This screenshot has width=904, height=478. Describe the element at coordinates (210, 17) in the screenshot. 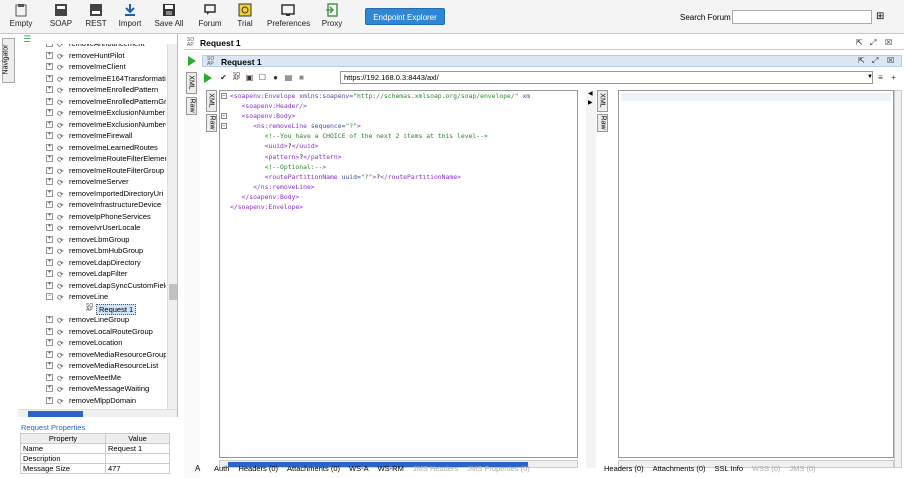

I see `forum-button: Forum` at that location.